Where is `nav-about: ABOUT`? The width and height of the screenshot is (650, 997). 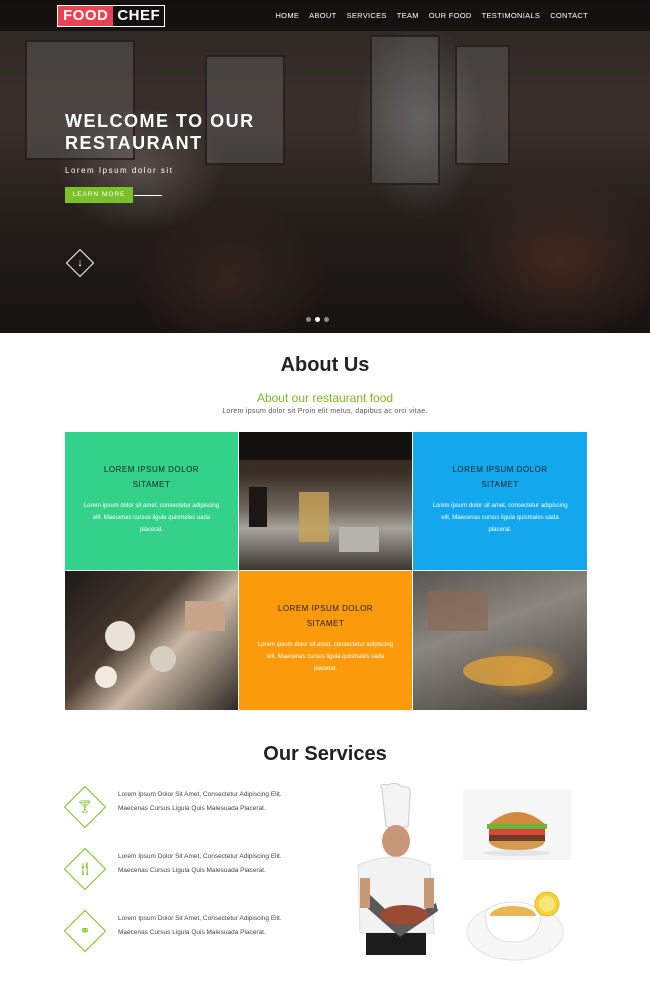
nav-about: ABOUT is located at coordinates (322, 15).